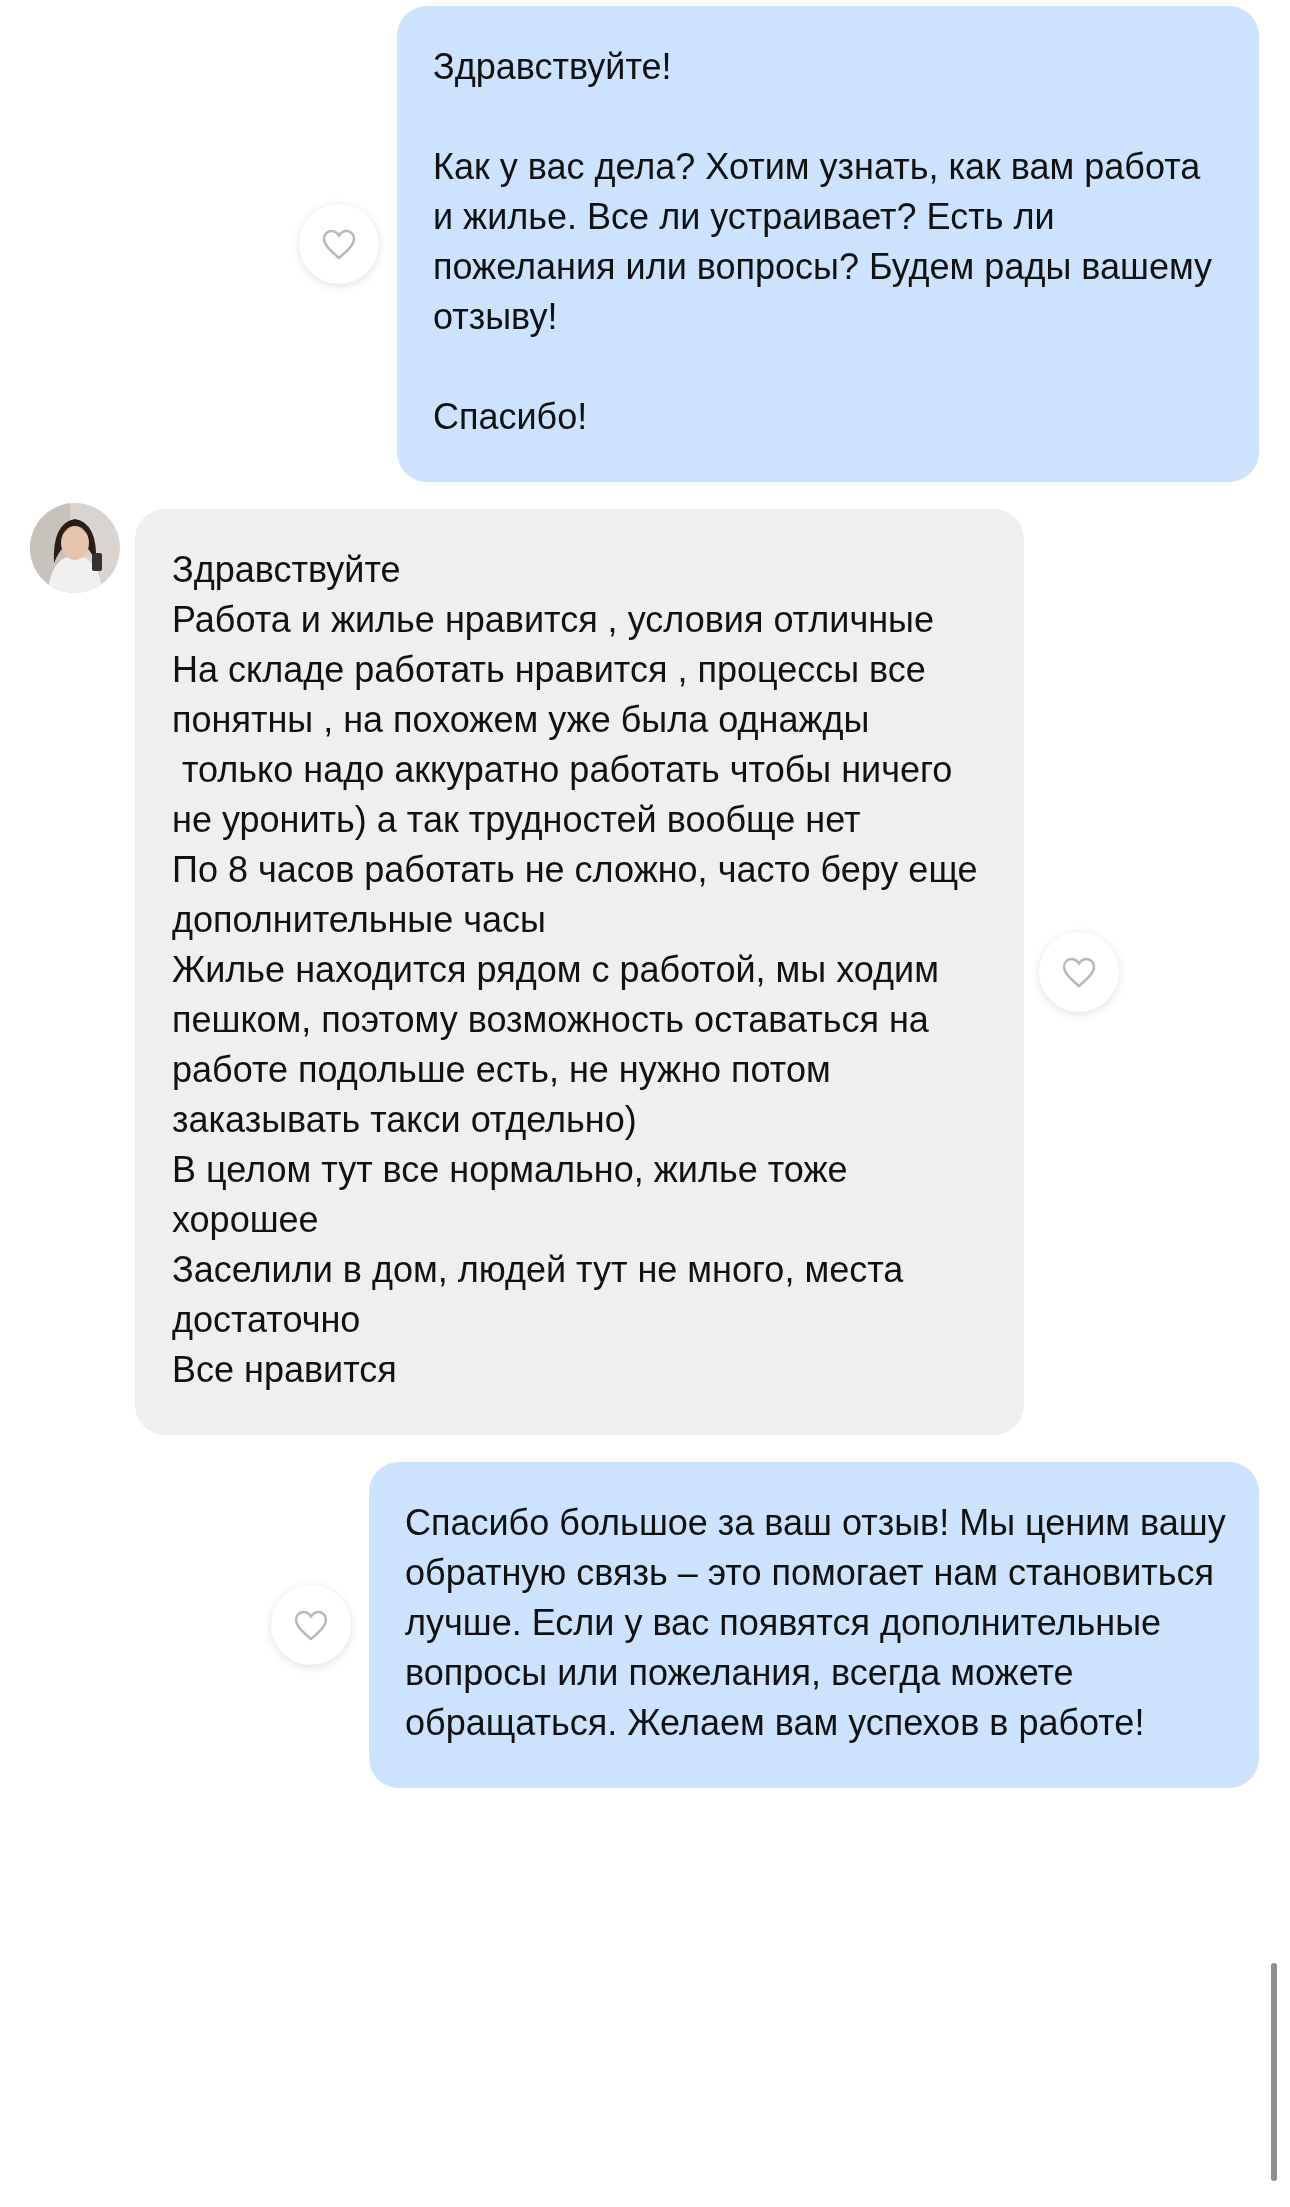 This screenshot has height=2207, width=1290. Describe the element at coordinates (823, 242) in the screenshot. I see `message-text: Здравствуйте! Как у вас дела? Хотим узнать, как вам работа и жилье. Все ли устраивает? Есть ли пожелания или вопросы? Будем рады вашему отзыву! Спасибо!` at that location.